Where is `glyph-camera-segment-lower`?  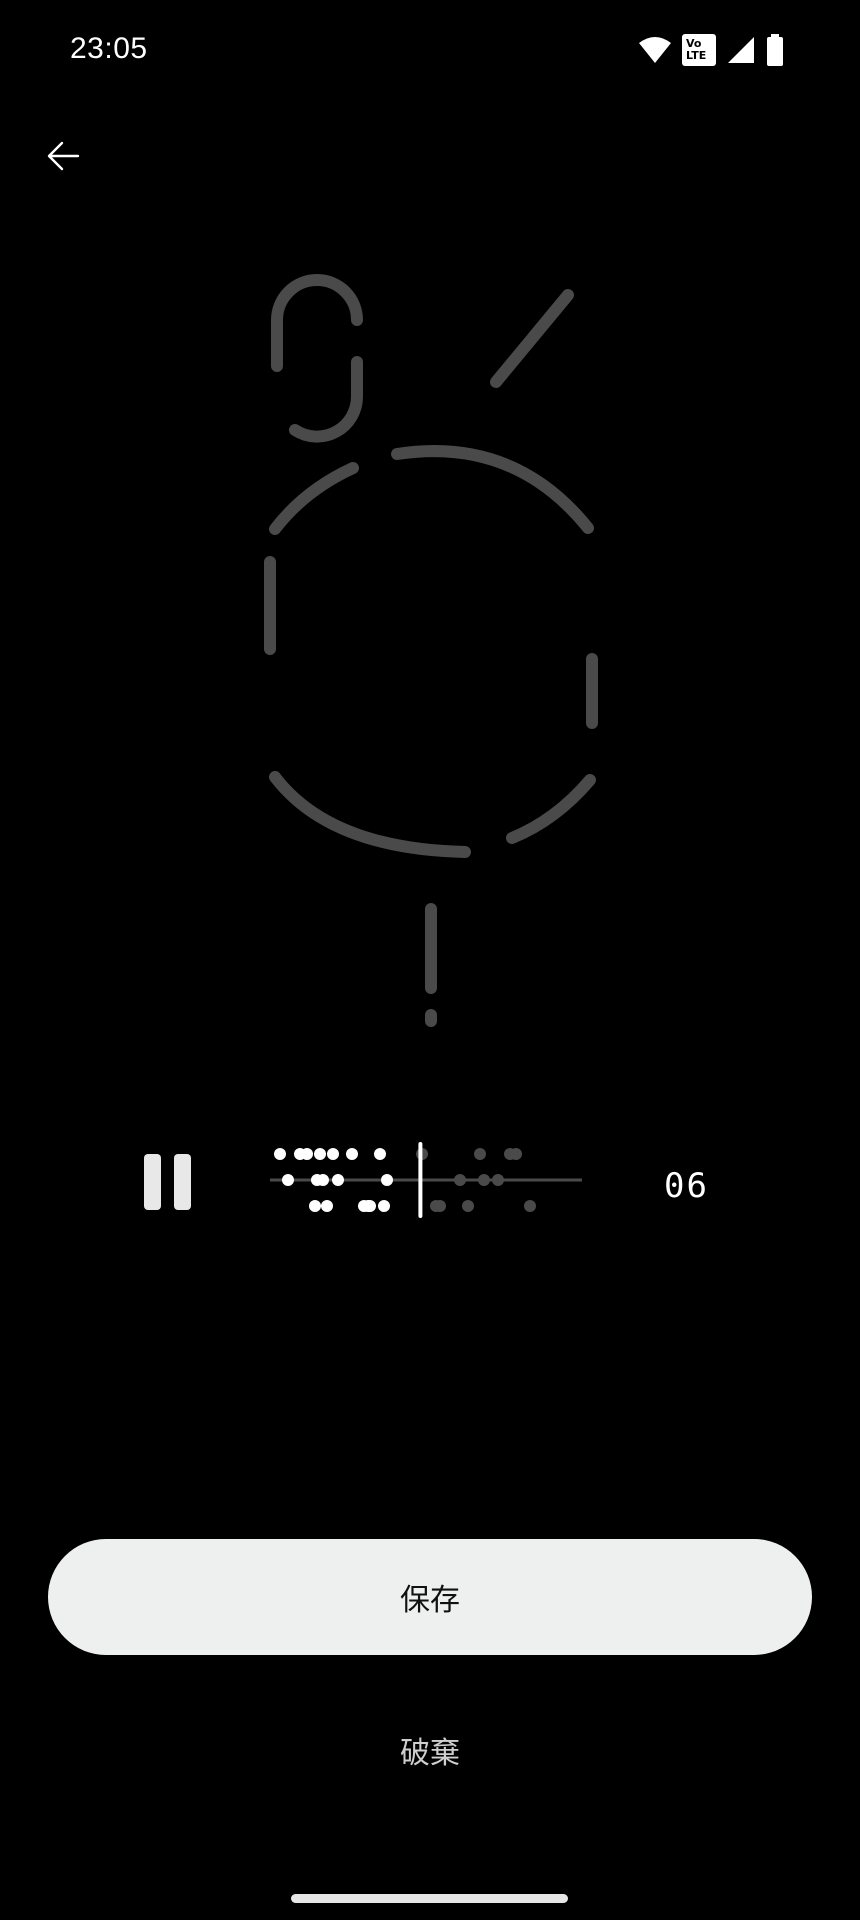 glyph-camera-segment-lower is located at coordinates (326, 399).